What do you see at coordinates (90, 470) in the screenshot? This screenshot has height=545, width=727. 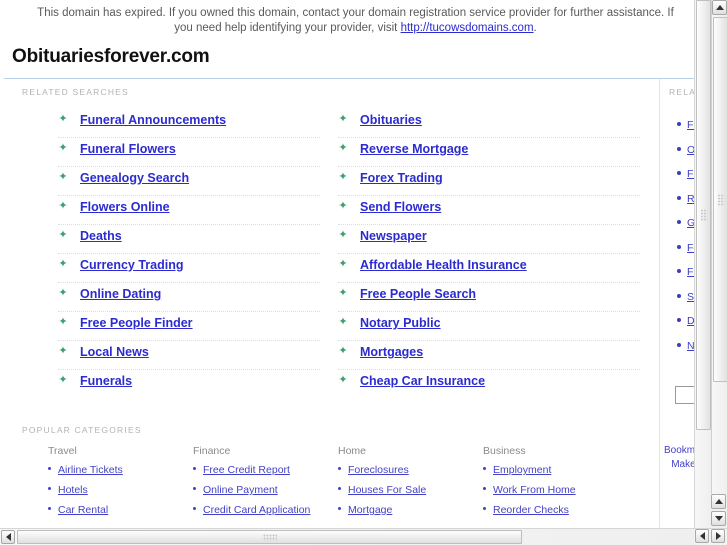 I see `category-link: Airline Tickets` at bounding box center [90, 470].